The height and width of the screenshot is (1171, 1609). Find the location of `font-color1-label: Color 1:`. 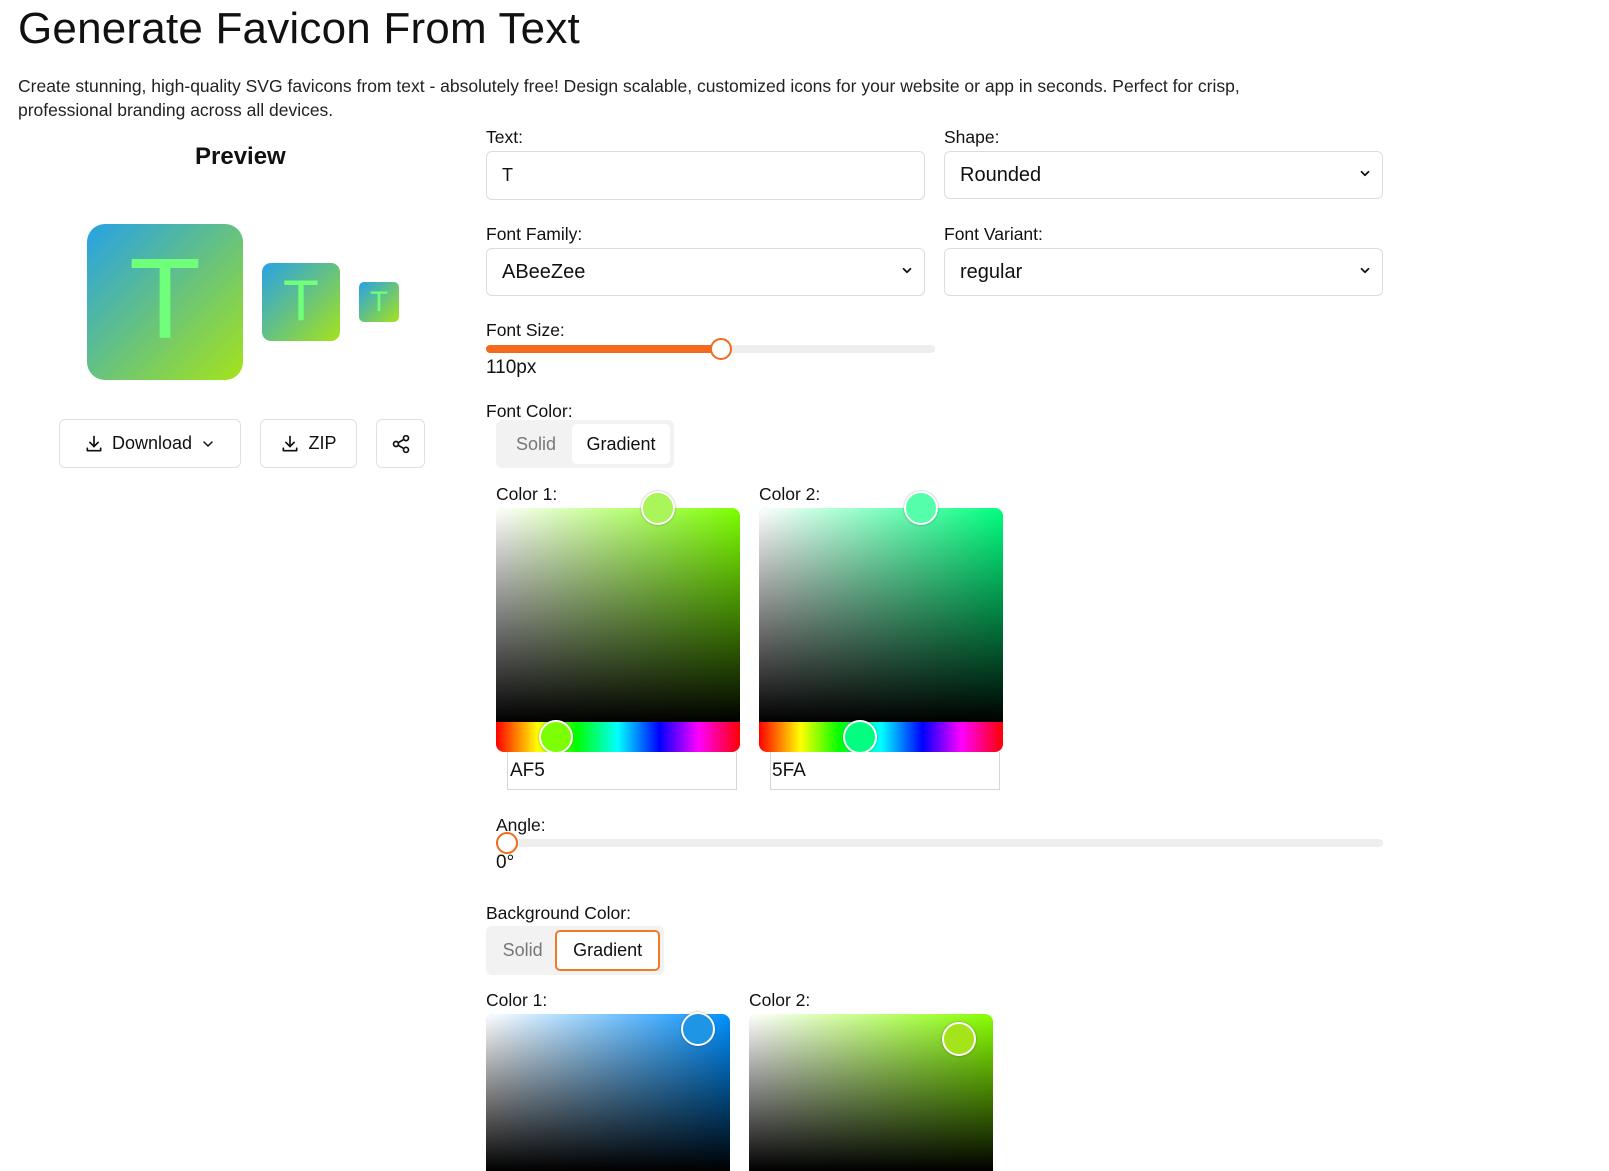

font-color1-label: Color 1: is located at coordinates (527, 494).